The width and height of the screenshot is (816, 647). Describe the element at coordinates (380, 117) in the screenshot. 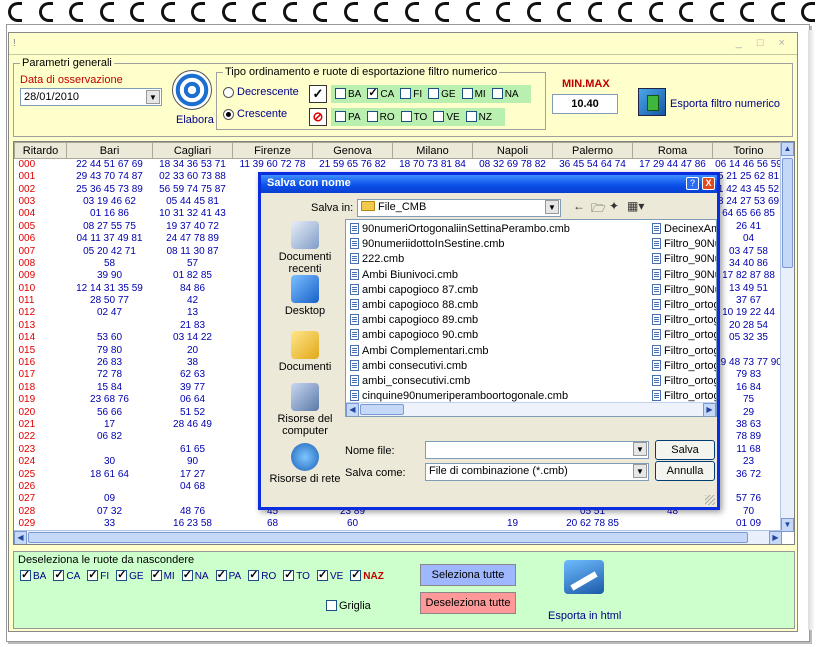

I see `export-wheel-ro: RO` at that location.